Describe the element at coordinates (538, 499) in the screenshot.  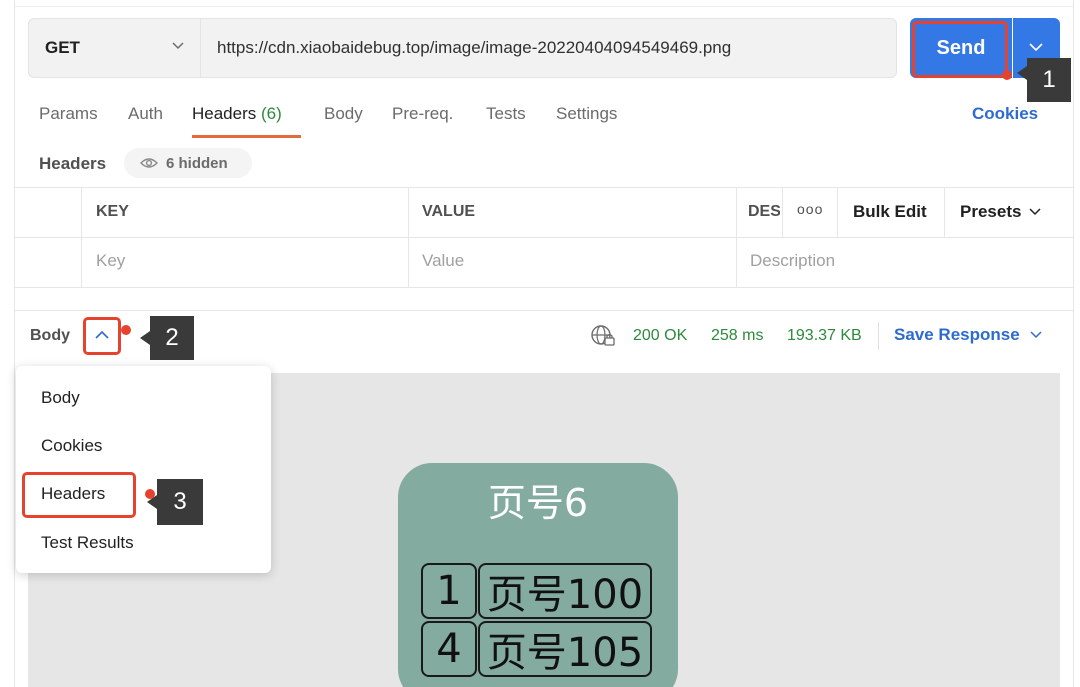
I see `preview-image-title: 页号6` at that location.